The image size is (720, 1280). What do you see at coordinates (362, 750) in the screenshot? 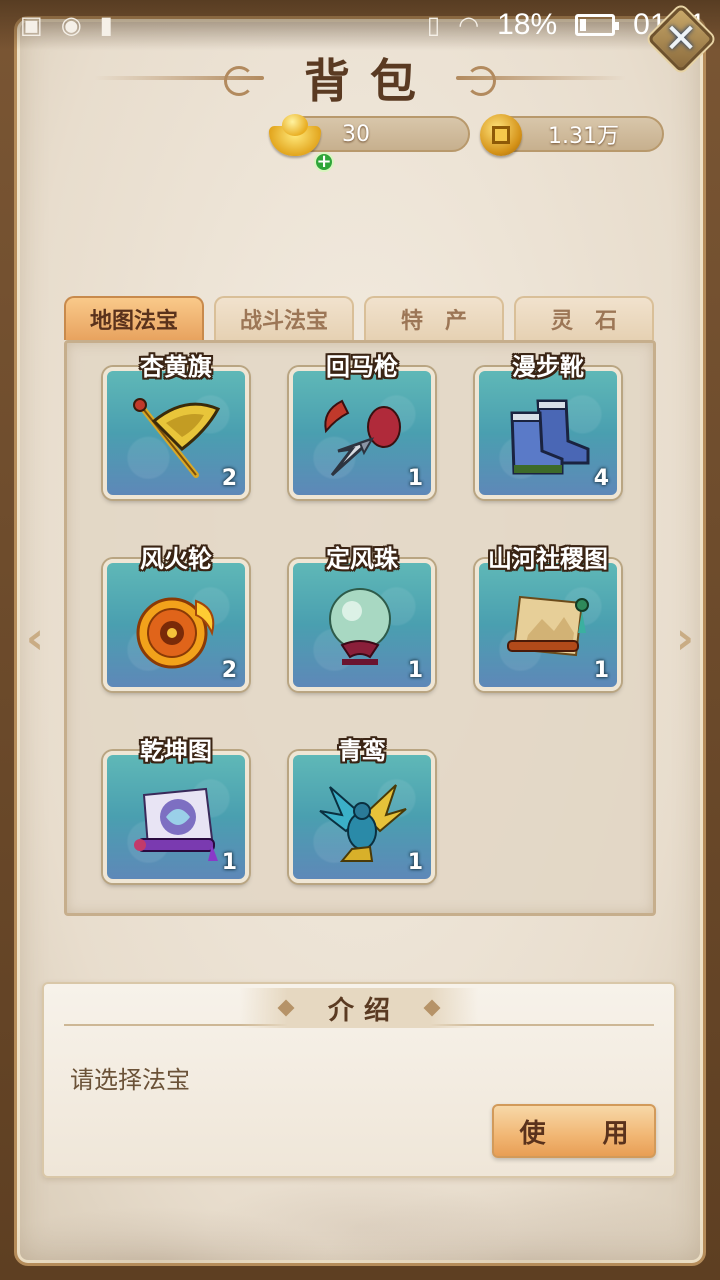
I see `item-name: 青鸾` at bounding box center [362, 750].